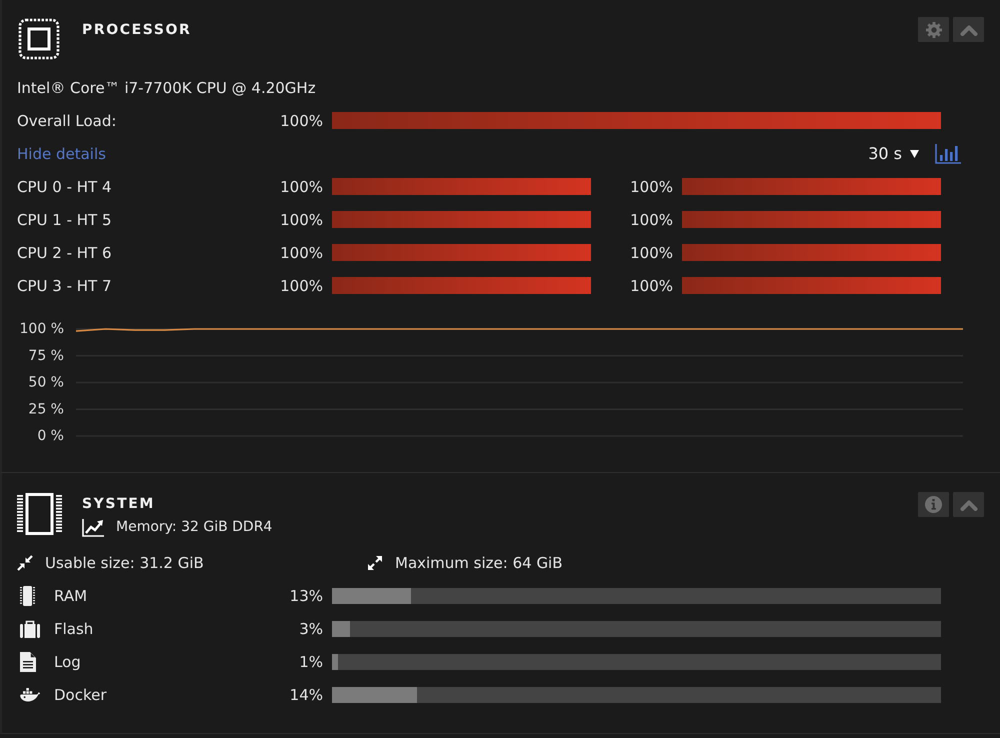 The image size is (1000, 738). I want to click on processor-model: Intel® Core™ i7-7700K CPU @ 4.20GHz, so click(166, 87).